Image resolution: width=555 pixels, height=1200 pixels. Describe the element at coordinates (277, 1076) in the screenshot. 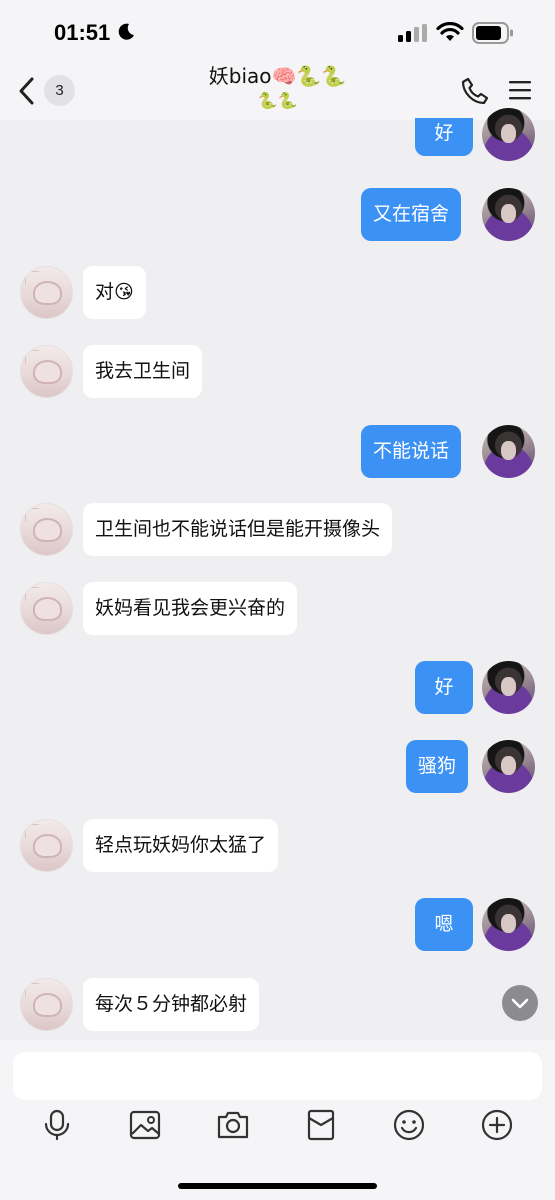

I see `message-input` at that location.